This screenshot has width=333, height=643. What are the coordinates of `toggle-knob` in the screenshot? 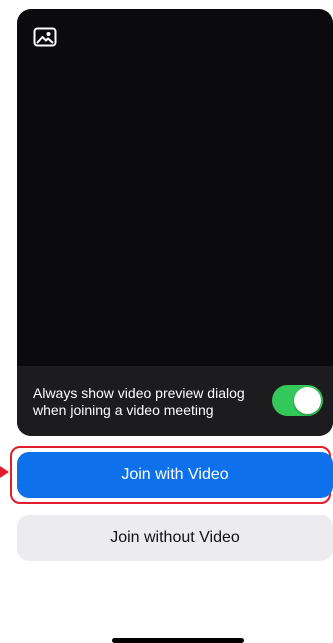 It's located at (307, 400).